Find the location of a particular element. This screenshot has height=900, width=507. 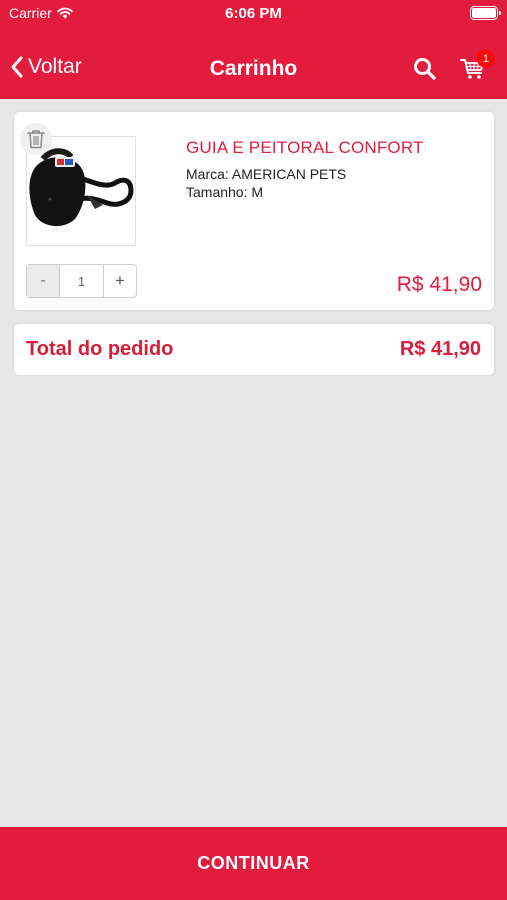

delete-item-button is located at coordinates (36, 139).